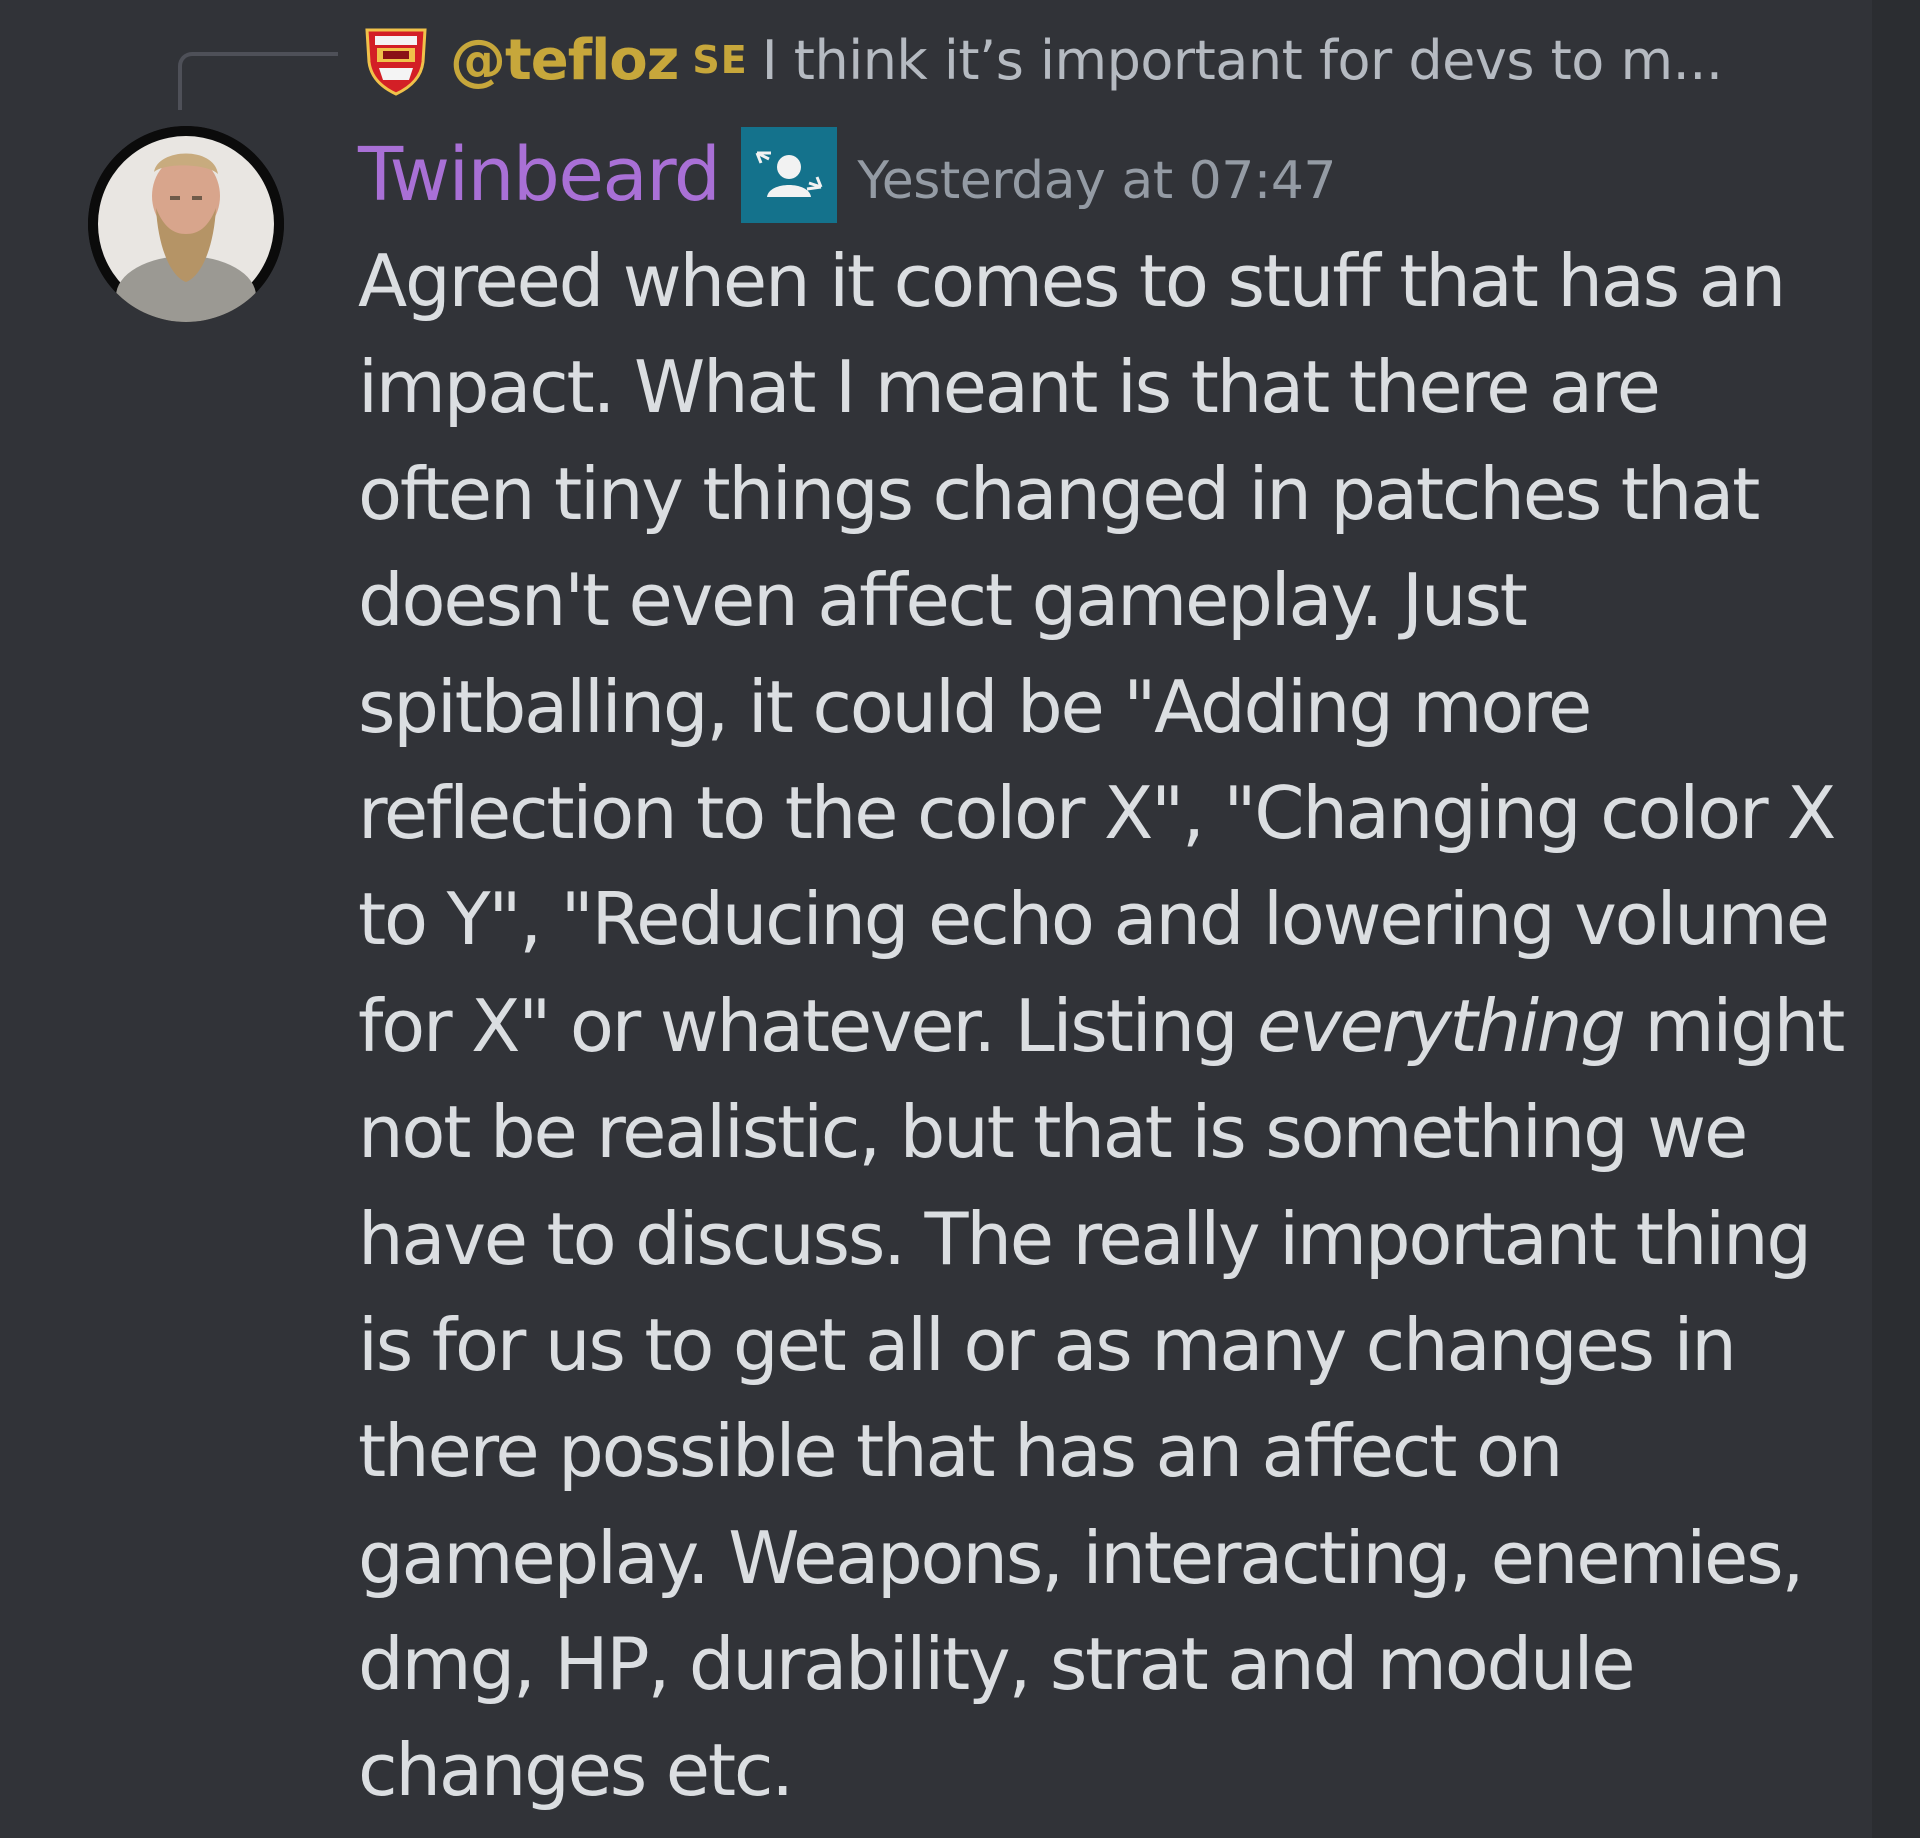 Image resolution: width=1920 pixels, height=1838 pixels. Describe the element at coordinates (576, 1770) in the screenshot. I see `message-line: changes etc.` at that location.